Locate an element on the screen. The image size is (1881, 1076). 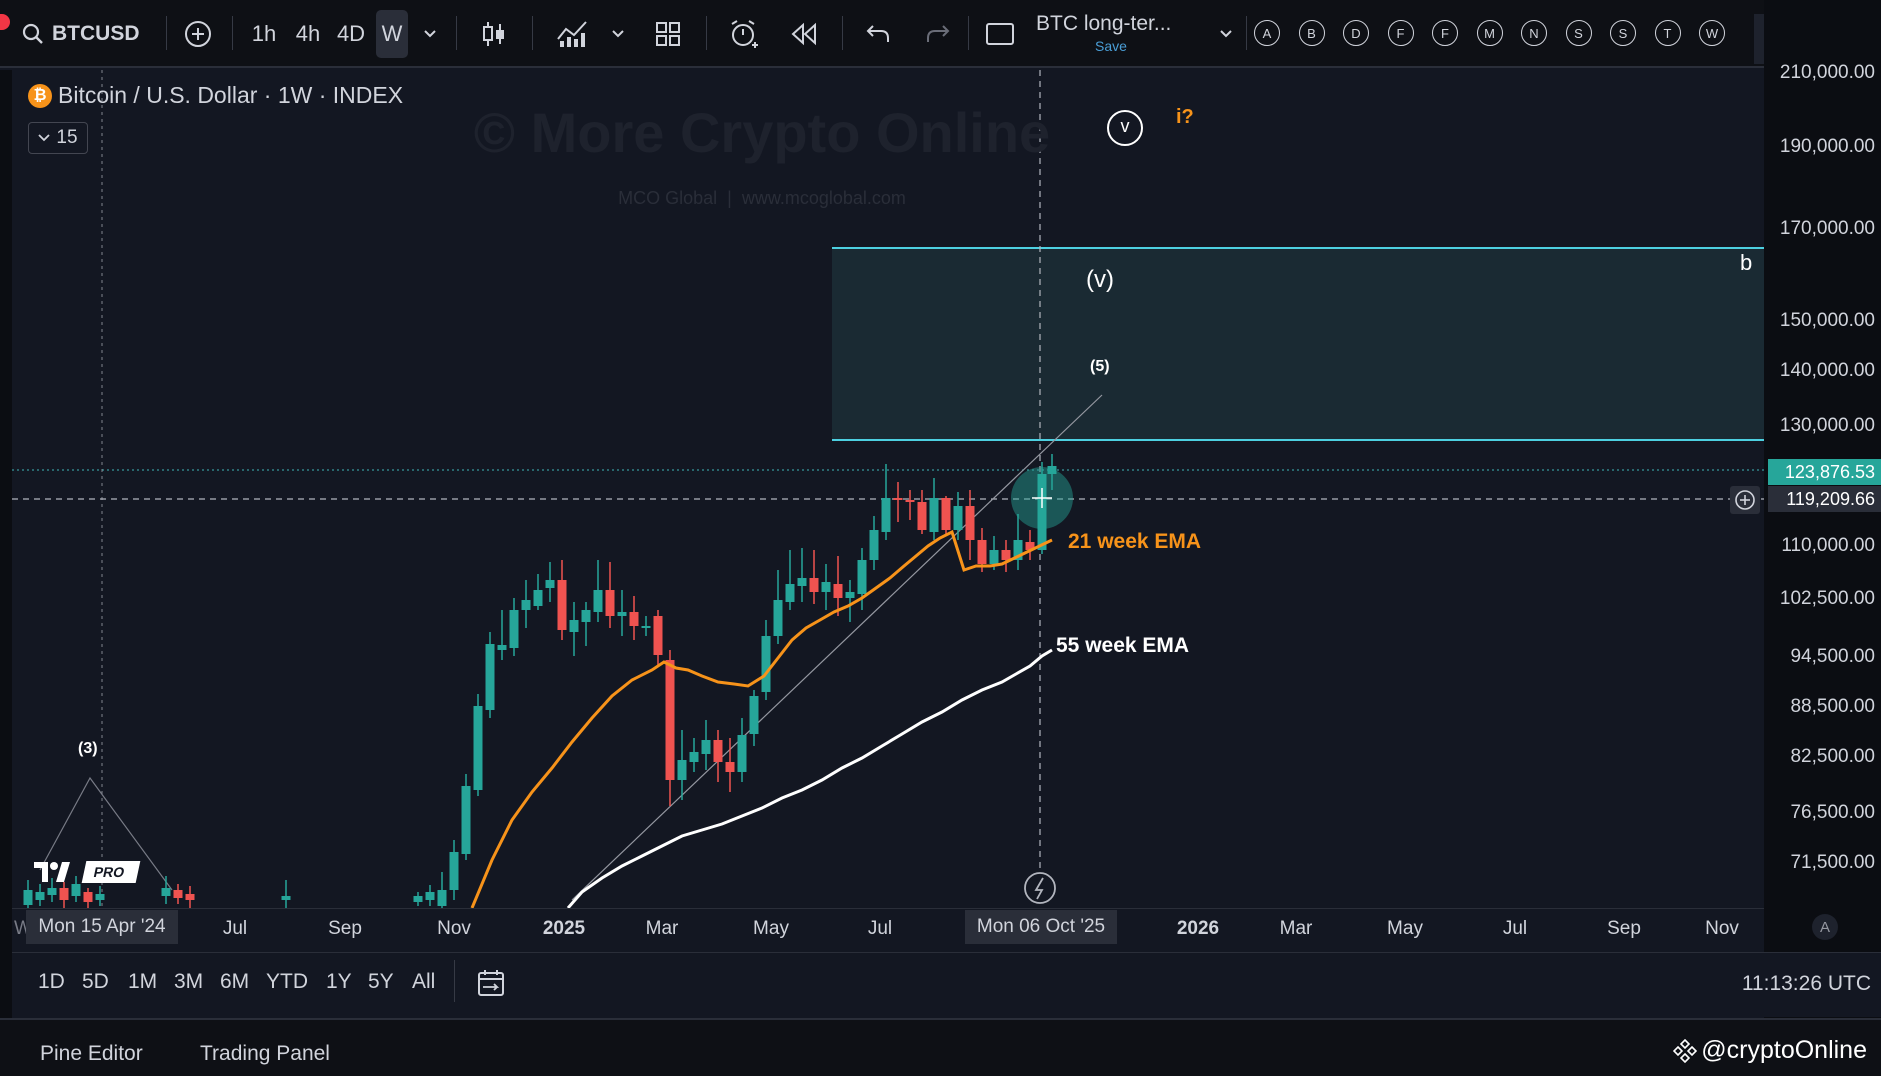
wave-v-paren-label: (v) is located at coordinates (1100, 280).